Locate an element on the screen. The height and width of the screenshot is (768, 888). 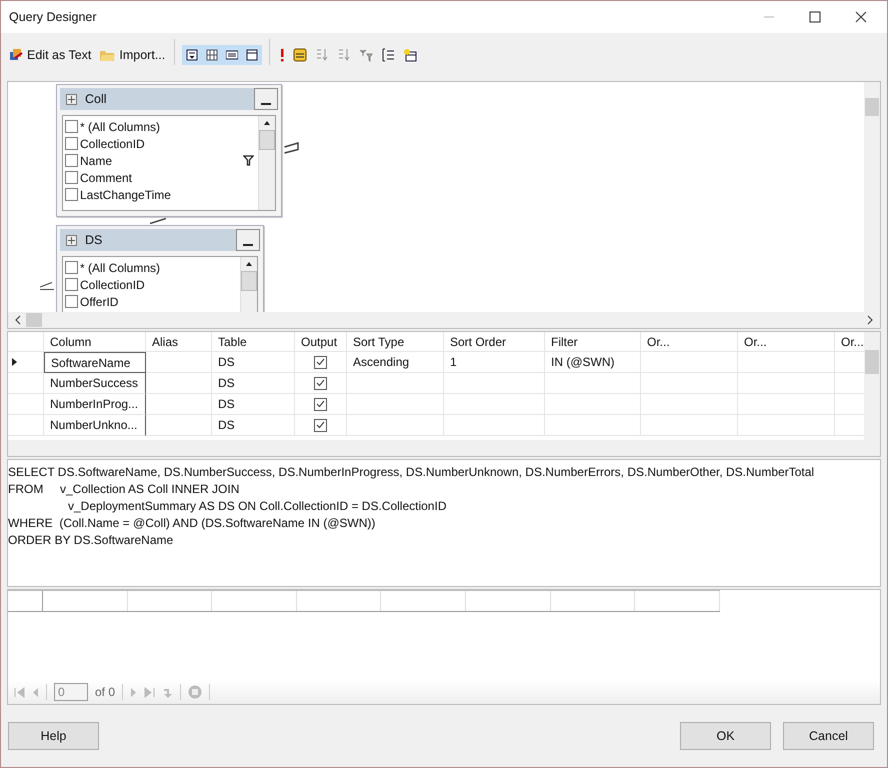
ok-button: OK is located at coordinates (725, 736).